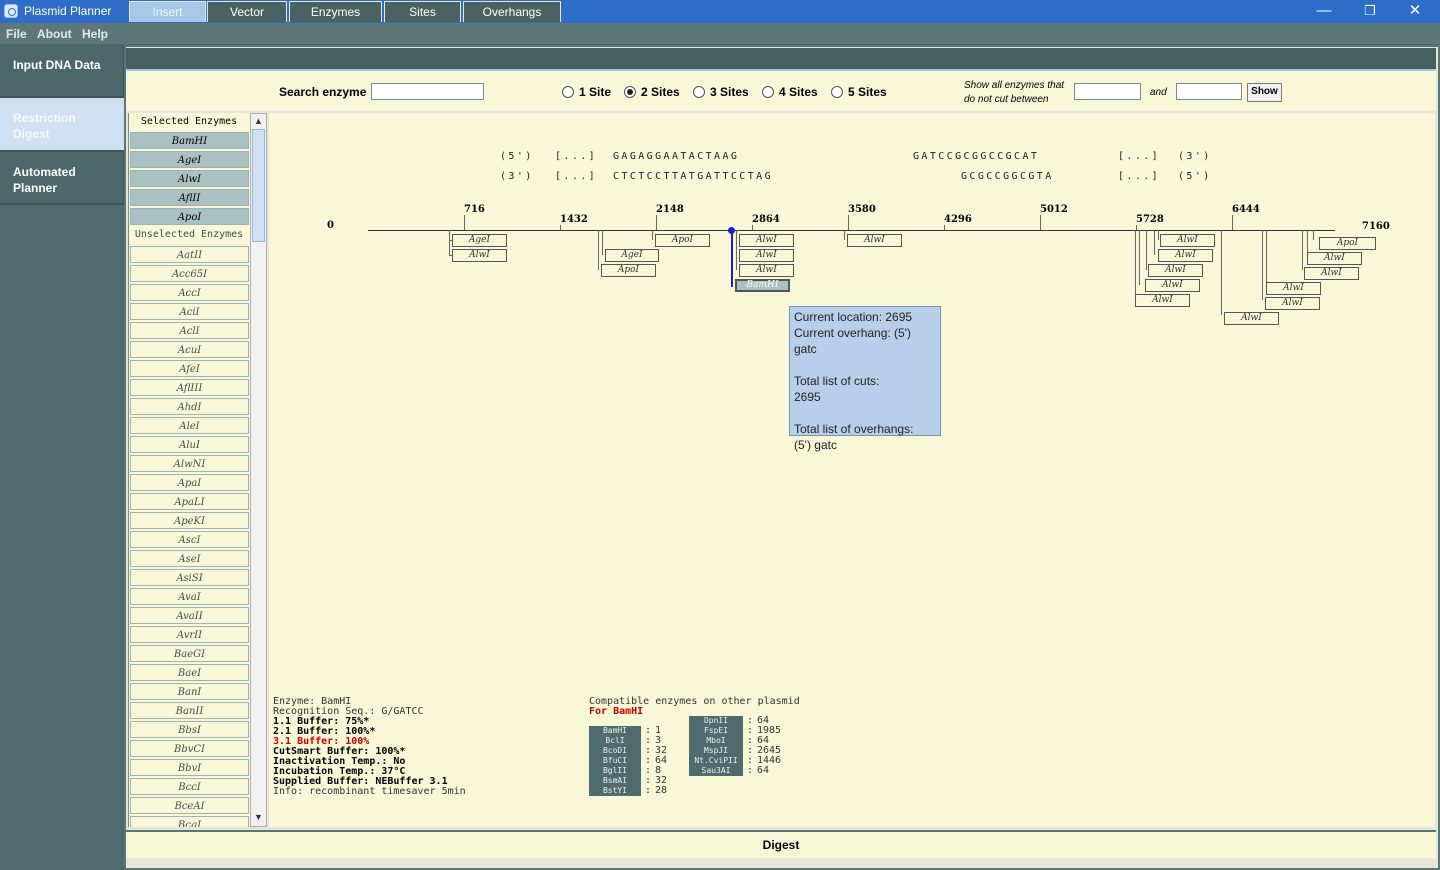 Image resolution: width=1440 pixels, height=870 pixels. I want to click on scroll-up-icon: ▲, so click(258, 121).